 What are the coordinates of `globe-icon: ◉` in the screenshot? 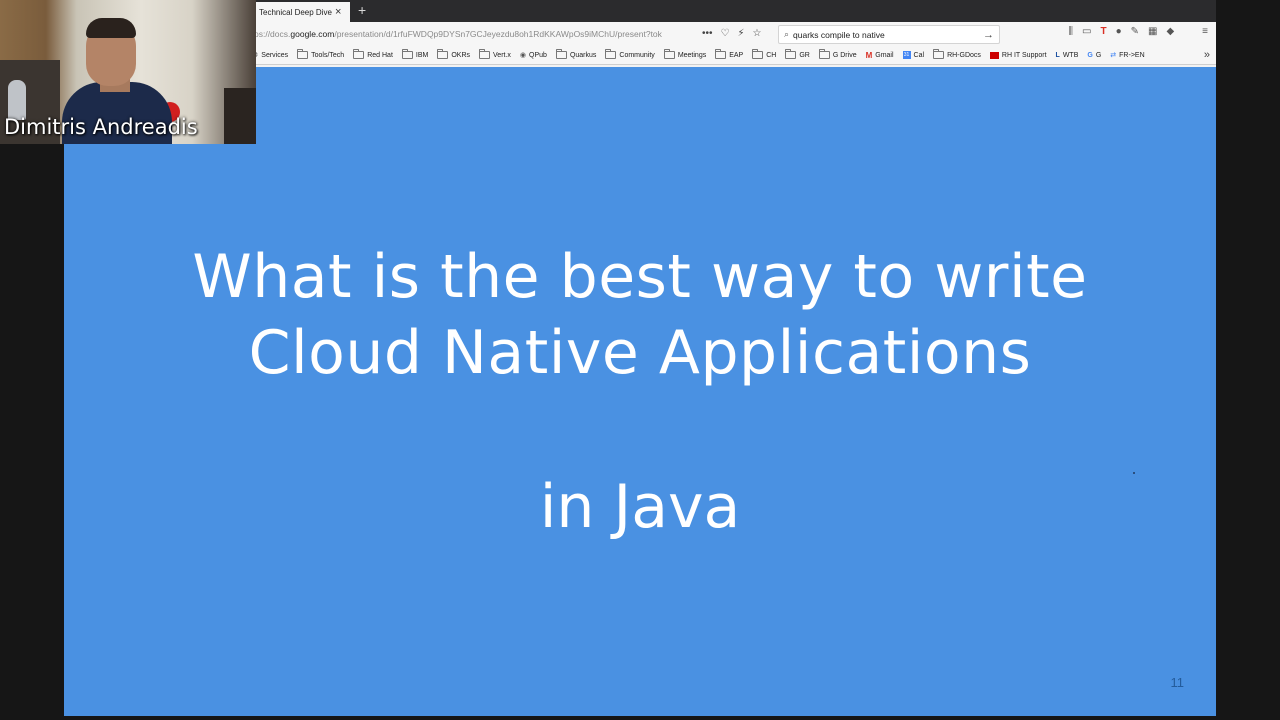 It's located at (523, 55).